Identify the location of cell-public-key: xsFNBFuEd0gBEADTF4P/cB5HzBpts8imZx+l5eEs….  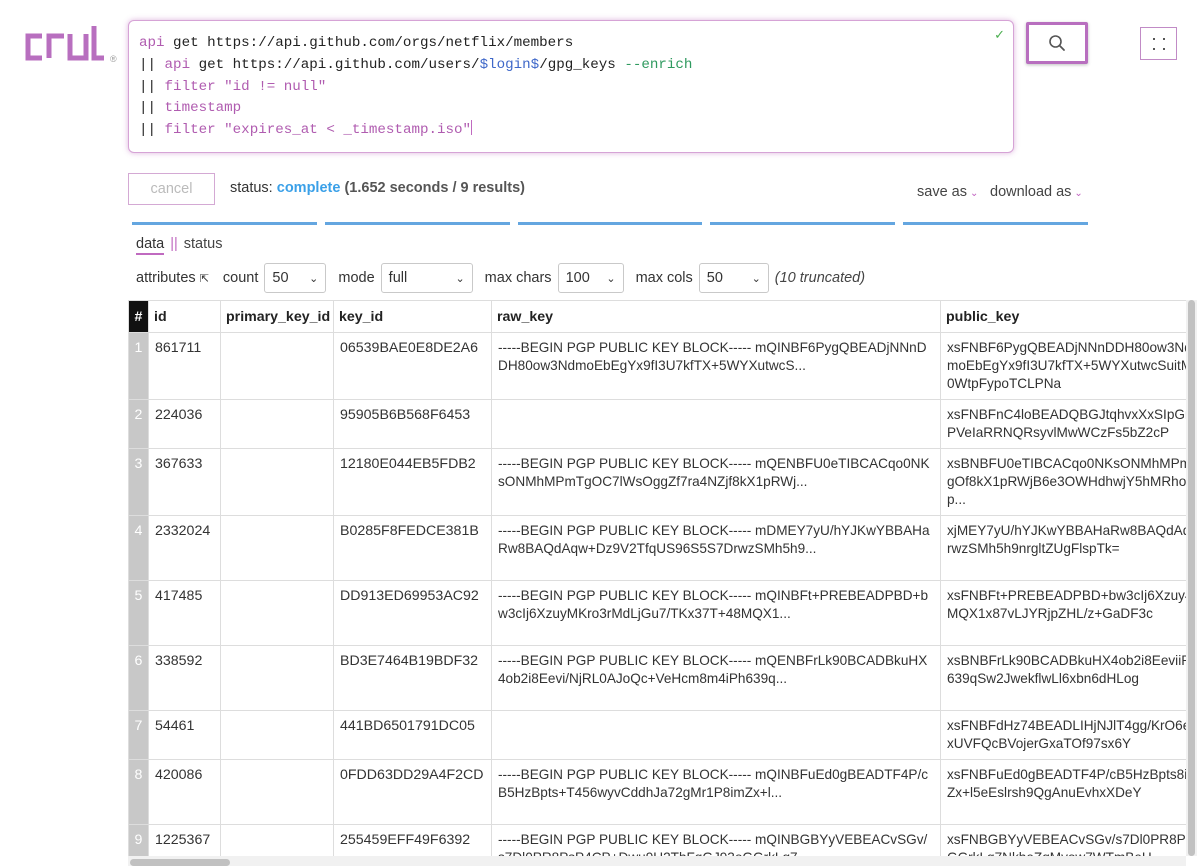
(1068, 792).